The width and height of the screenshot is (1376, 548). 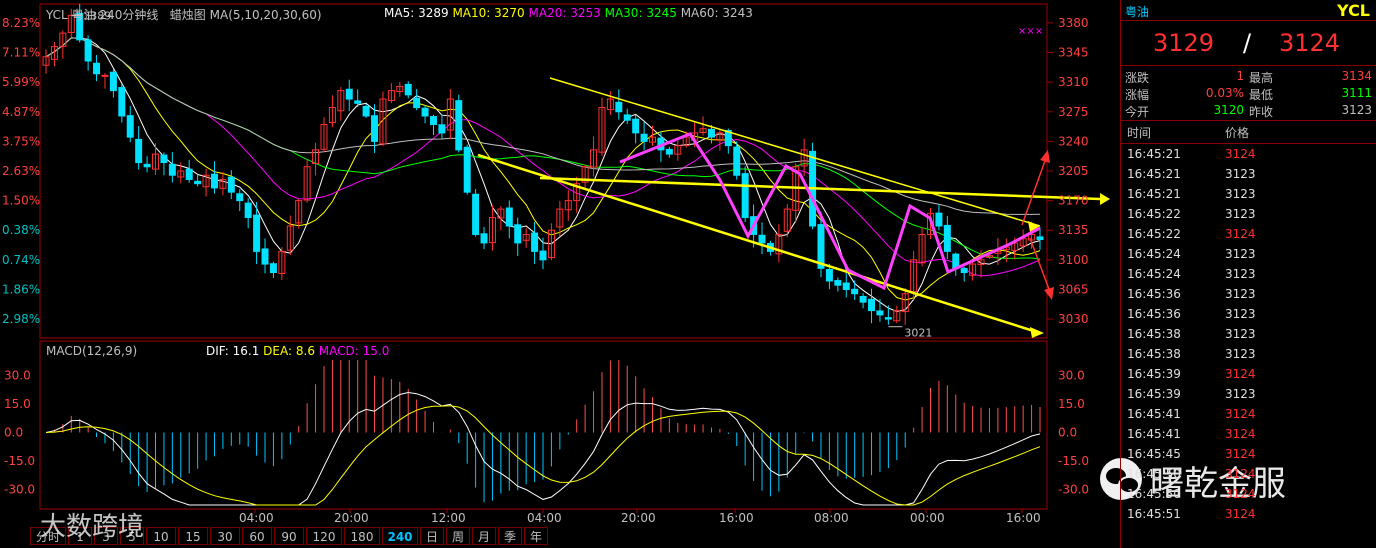 I want to click on trade-row: 16:45:39 3123, so click(x=1248, y=394).